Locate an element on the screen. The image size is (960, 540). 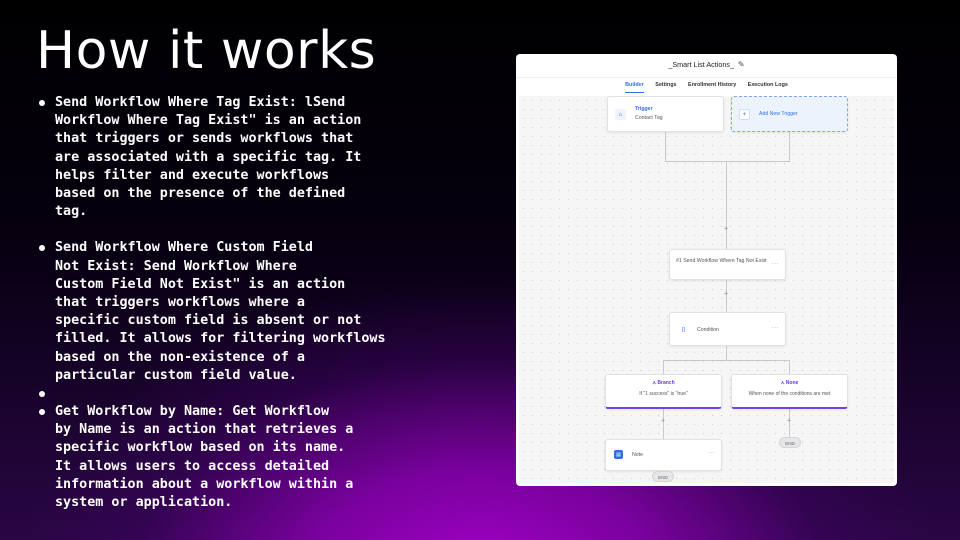
code-braces-icon: {} is located at coordinates (683, 329).